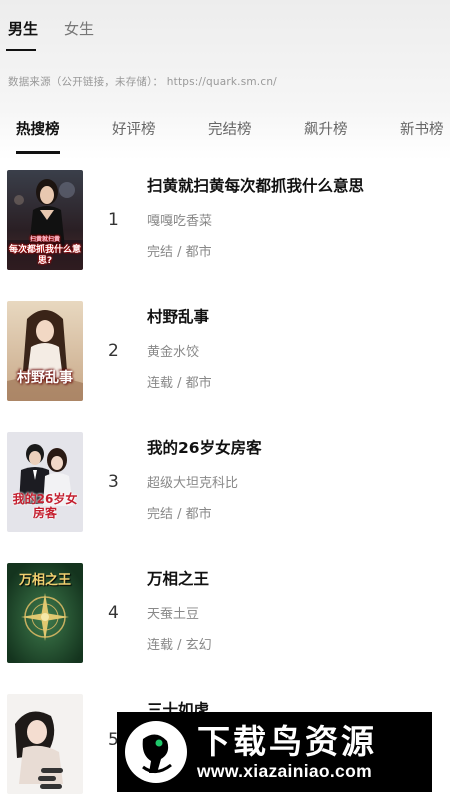 The width and height of the screenshot is (450, 800). Describe the element at coordinates (45, 613) in the screenshot. I see `book-cover: 万相之王` at that location.